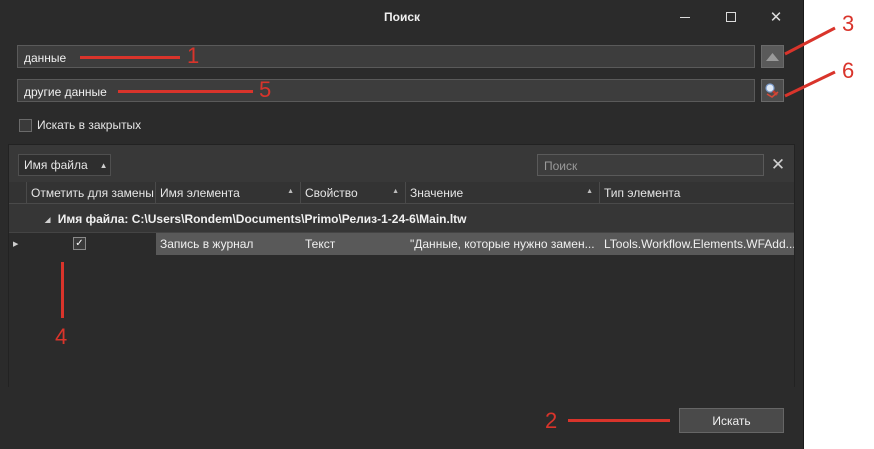 Image resolution: width=874 pixels, height=449 pixels. I want to click on column-header-element-name: Имя элемента ▲, so click(228, 193).